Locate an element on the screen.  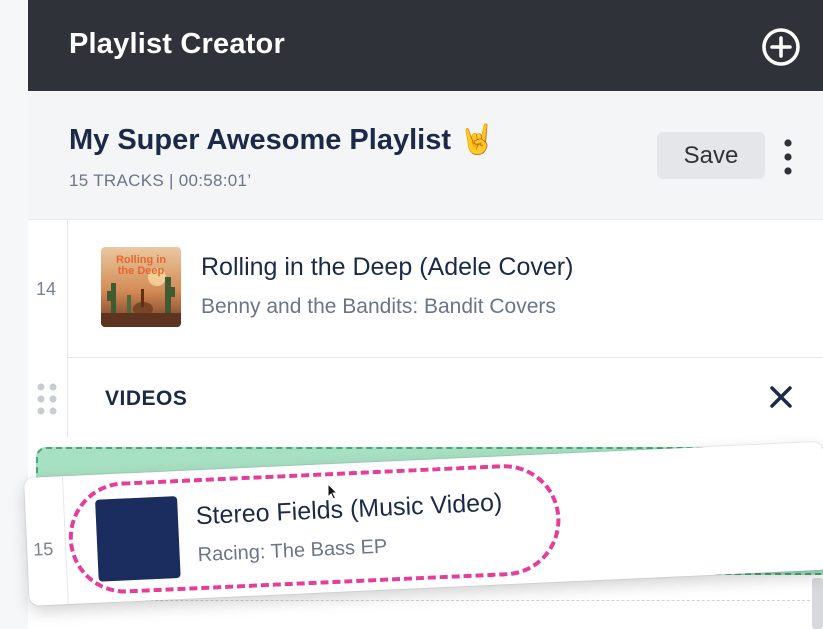
drop-placeholder-line is located at coordinates (440, 600).